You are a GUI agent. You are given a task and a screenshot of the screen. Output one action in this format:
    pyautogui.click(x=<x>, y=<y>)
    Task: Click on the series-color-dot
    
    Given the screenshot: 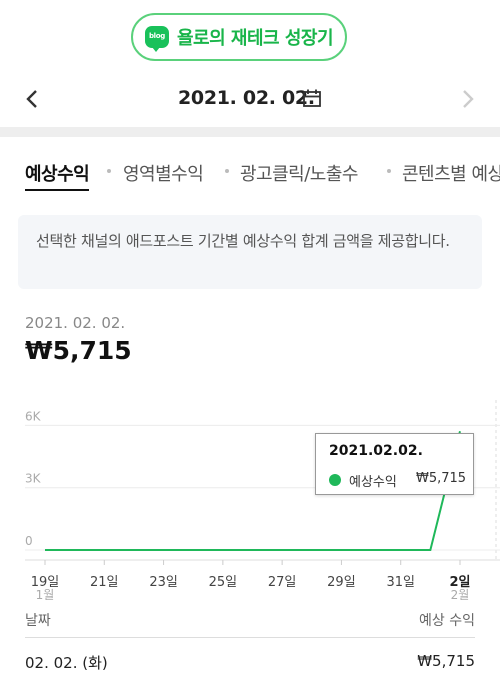 What is the action you would take?
    pyautogui.click(x=335, y=480)
    